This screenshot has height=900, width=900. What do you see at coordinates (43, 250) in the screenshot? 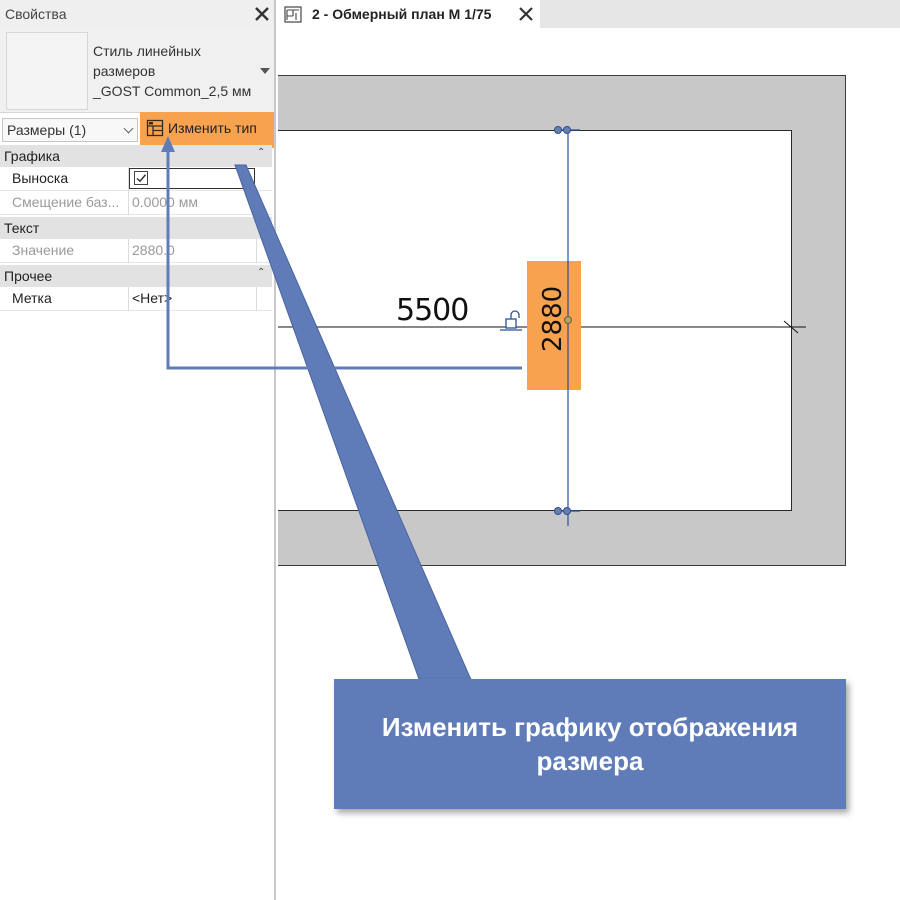
I see `prop-name: Значение` at bounding box center [43, 250].